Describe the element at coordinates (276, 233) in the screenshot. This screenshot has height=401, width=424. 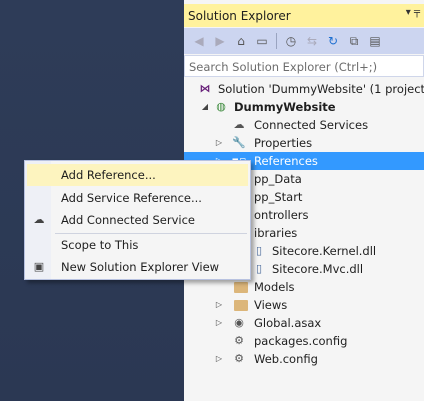
I see `tree-item-label: ibraries` at that location.